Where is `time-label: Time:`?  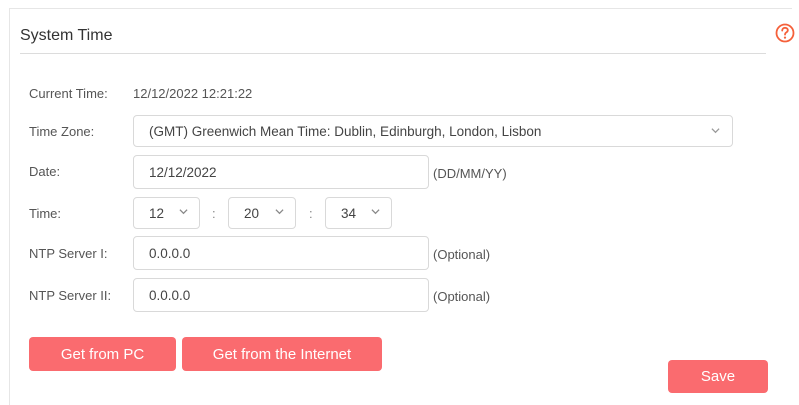
time-label: Time: is located at coordinates (45, 213).